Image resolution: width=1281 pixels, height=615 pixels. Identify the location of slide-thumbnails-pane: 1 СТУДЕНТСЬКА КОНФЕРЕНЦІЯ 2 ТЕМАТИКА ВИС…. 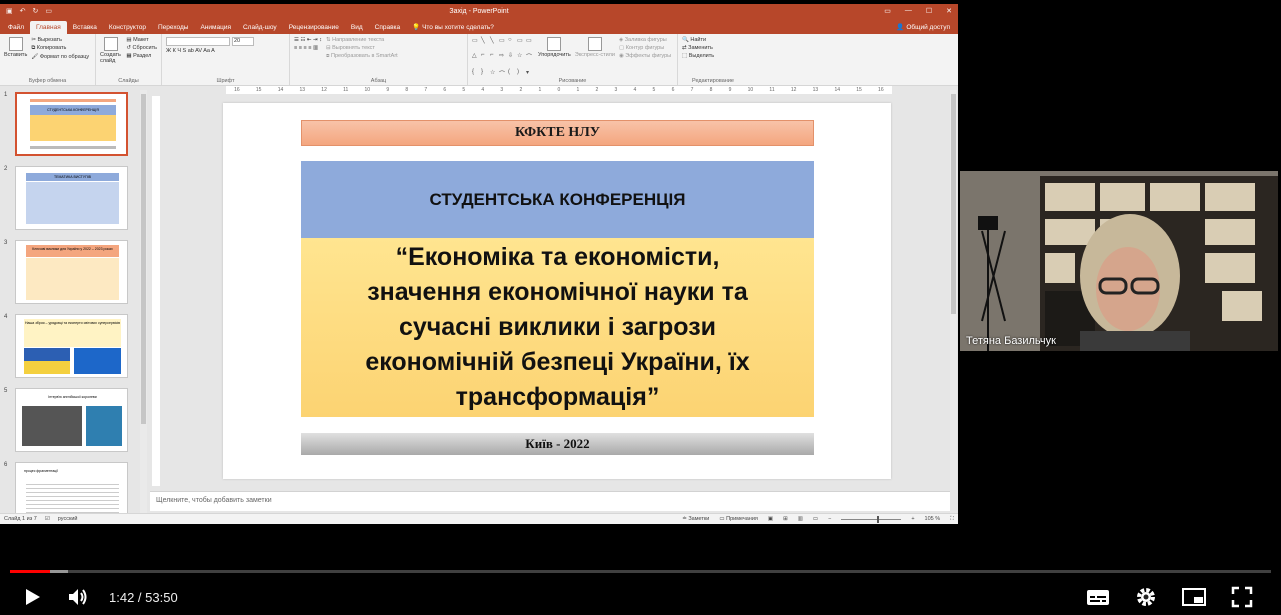
(74, 302).